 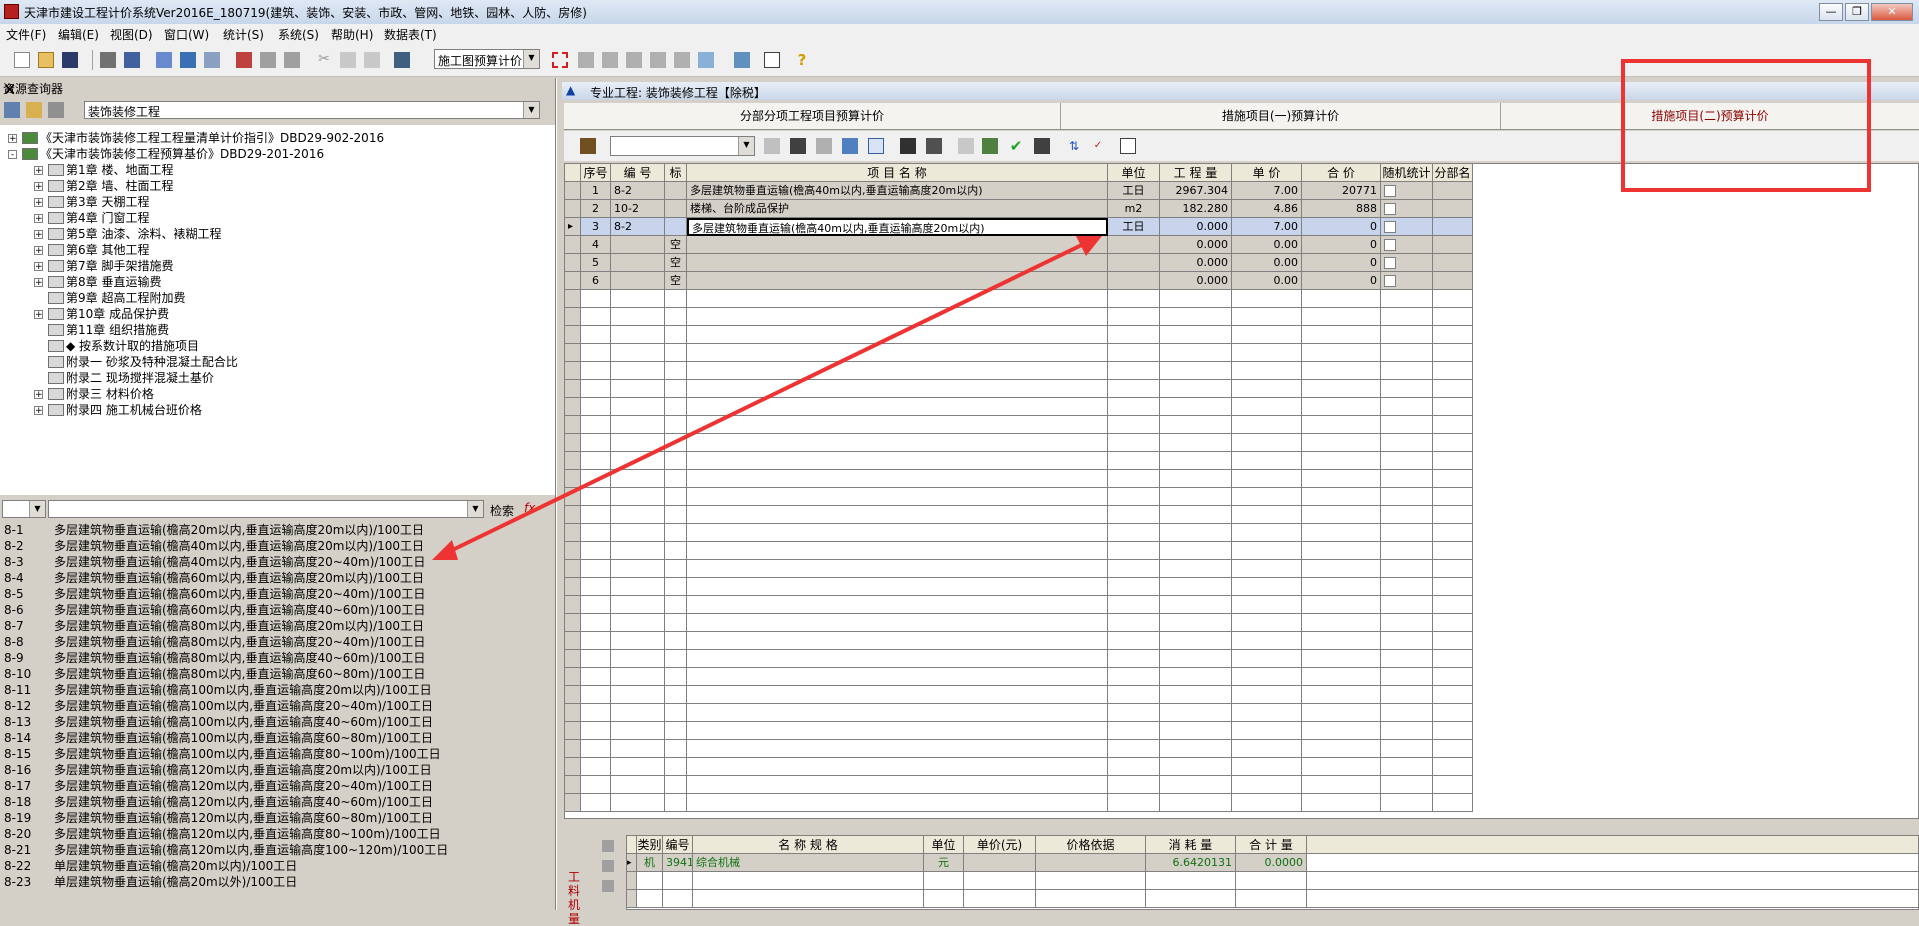 I want to click on annotation-arrows, so click(x=767, y=398).